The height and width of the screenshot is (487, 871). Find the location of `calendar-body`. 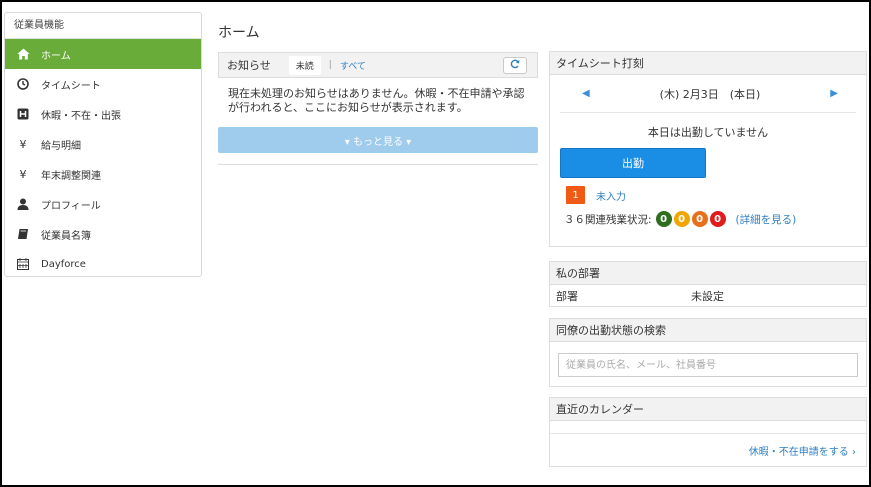

calendar-body is located at coordinates (708, 427).